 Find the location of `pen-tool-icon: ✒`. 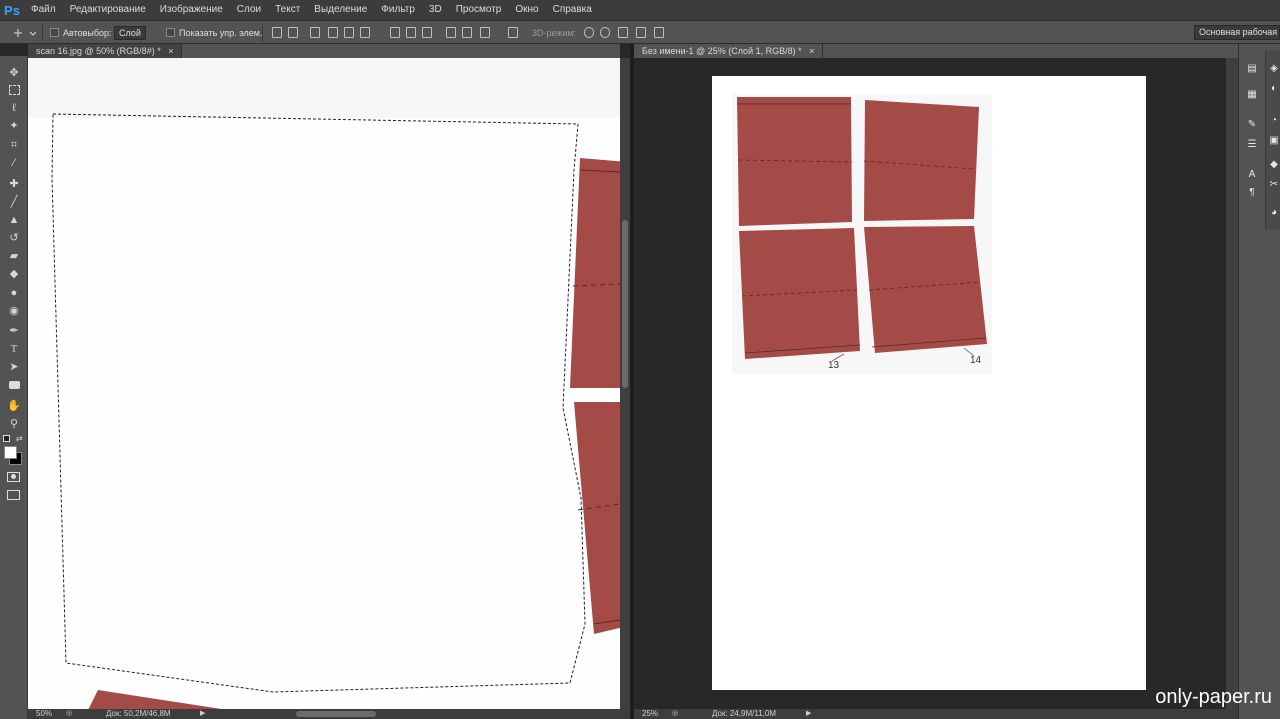

pen-tool-icon: ✒ is located at coordinates (14, 331).